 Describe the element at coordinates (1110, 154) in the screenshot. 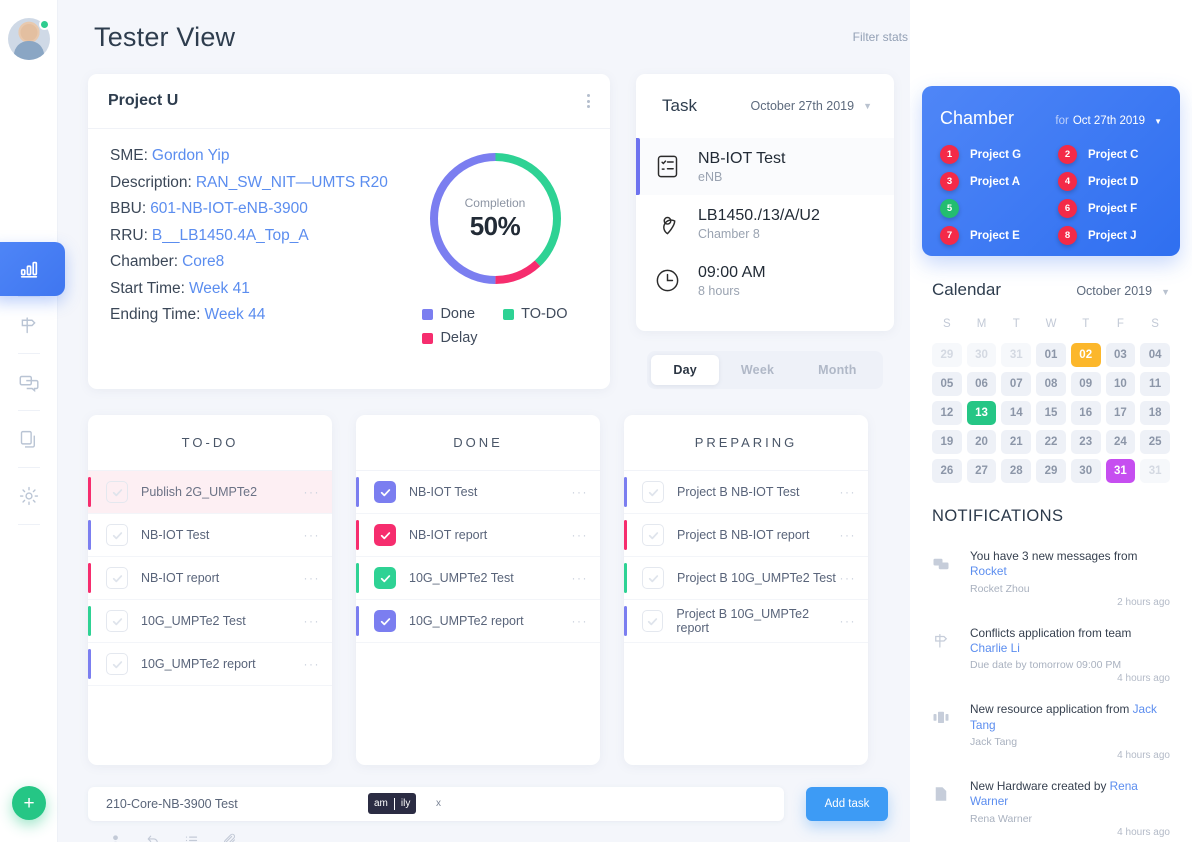

I see `chamber-item: 2 Project C` at that location.